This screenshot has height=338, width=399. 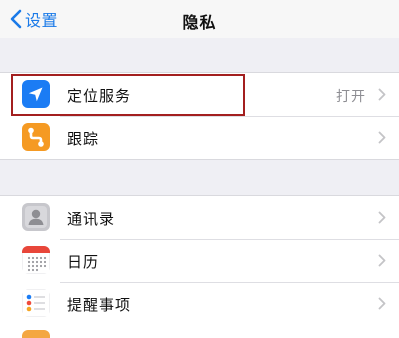 I want to click on calendar-row: 日历, so click(x=199, y=260).